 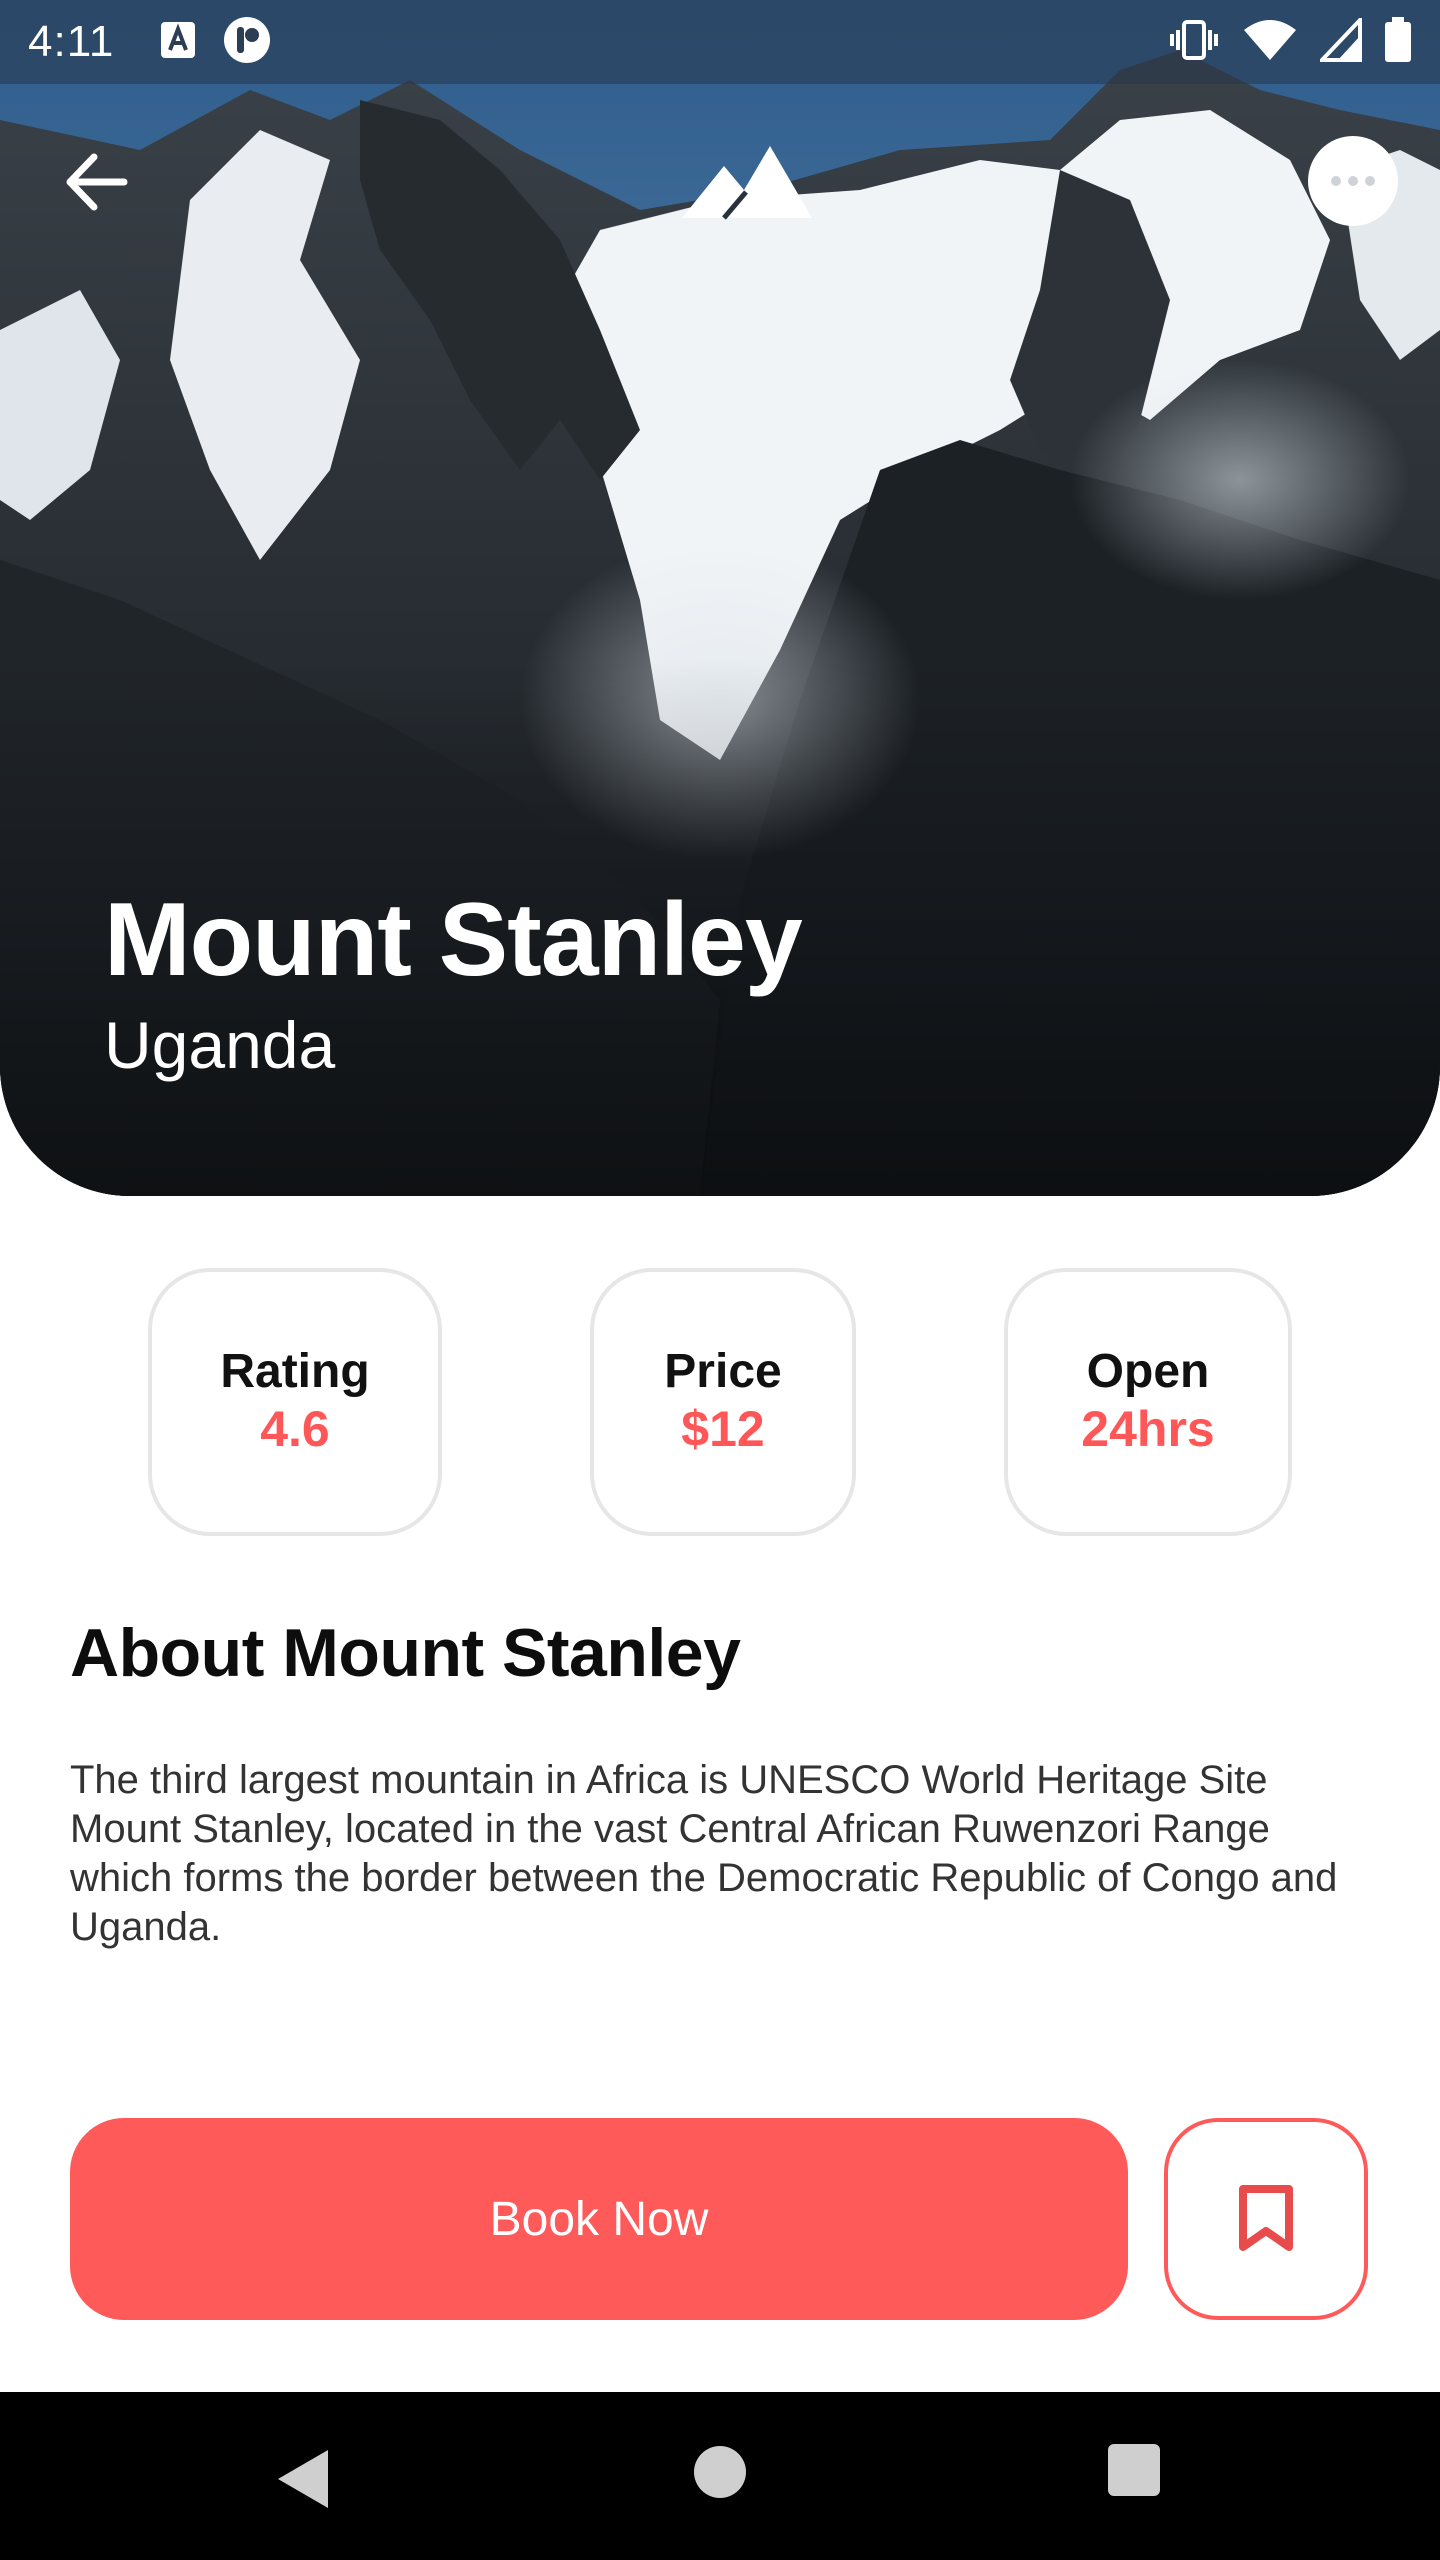 What do you see at coordinates (295, 1428) in the screenshot?
I see `stat-value: 4.6` at bounding box center [295, 1428].